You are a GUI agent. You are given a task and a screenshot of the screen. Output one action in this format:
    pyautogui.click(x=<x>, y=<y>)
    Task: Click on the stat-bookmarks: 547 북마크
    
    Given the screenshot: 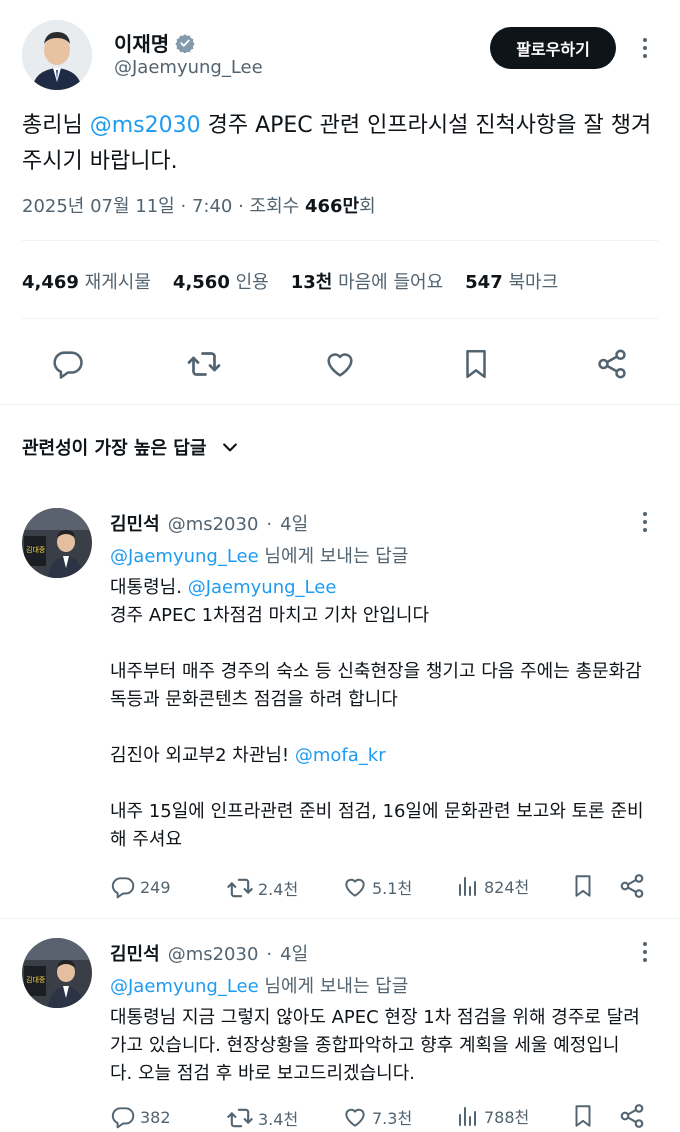 What is the action you would take?
    pyautogui.click(x=511, y=281)
    